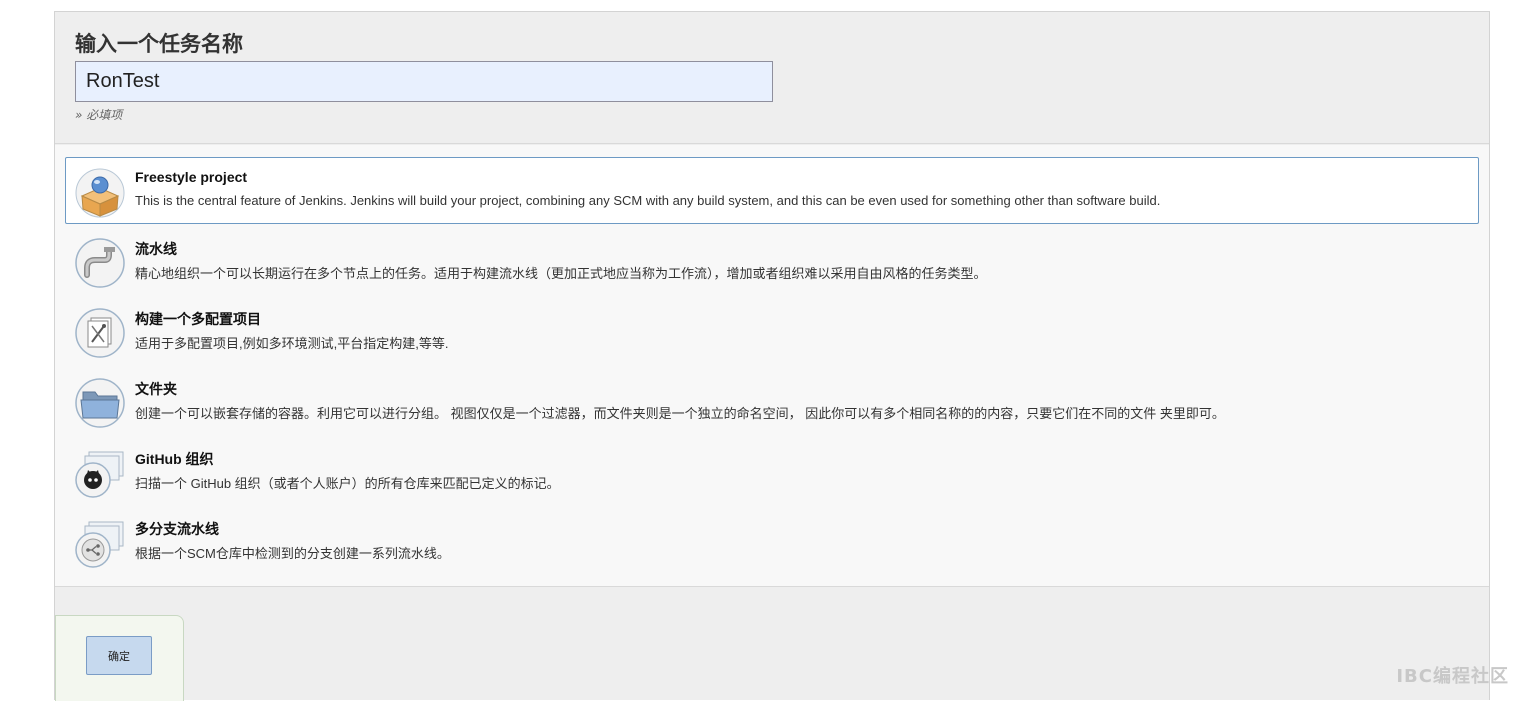 The image size is (1515, 701). What do you see at coordinates (292, 552) in the screenshot?
I see `item-description: 根据一个SCM仓库中检测到的分支创建一系列流水线。` at bounding box center [292, 552].